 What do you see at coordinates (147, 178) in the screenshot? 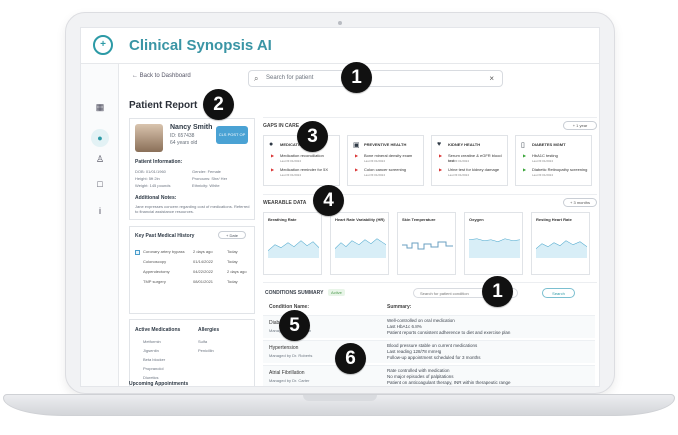
I see `patient-height: Height: 5ft 2in` at bounding box center [147, 178].